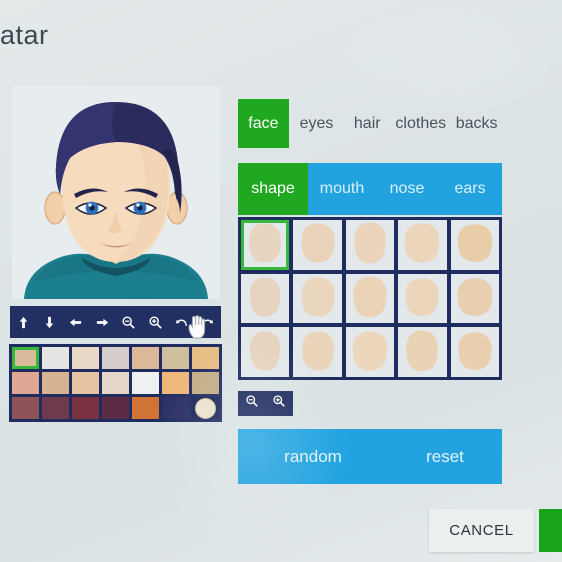  I want to click on custom-color-dot, so click(205, 408).